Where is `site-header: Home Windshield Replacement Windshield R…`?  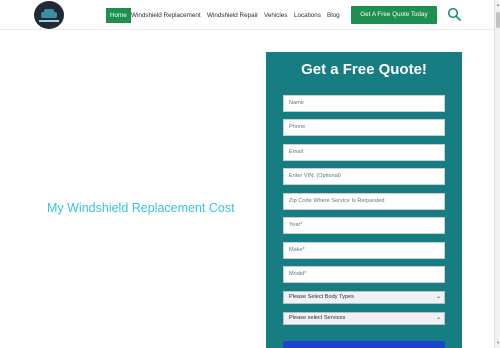
site-header: Home Windshield Replacement Windshield R… is located at coordinates (247, 15).